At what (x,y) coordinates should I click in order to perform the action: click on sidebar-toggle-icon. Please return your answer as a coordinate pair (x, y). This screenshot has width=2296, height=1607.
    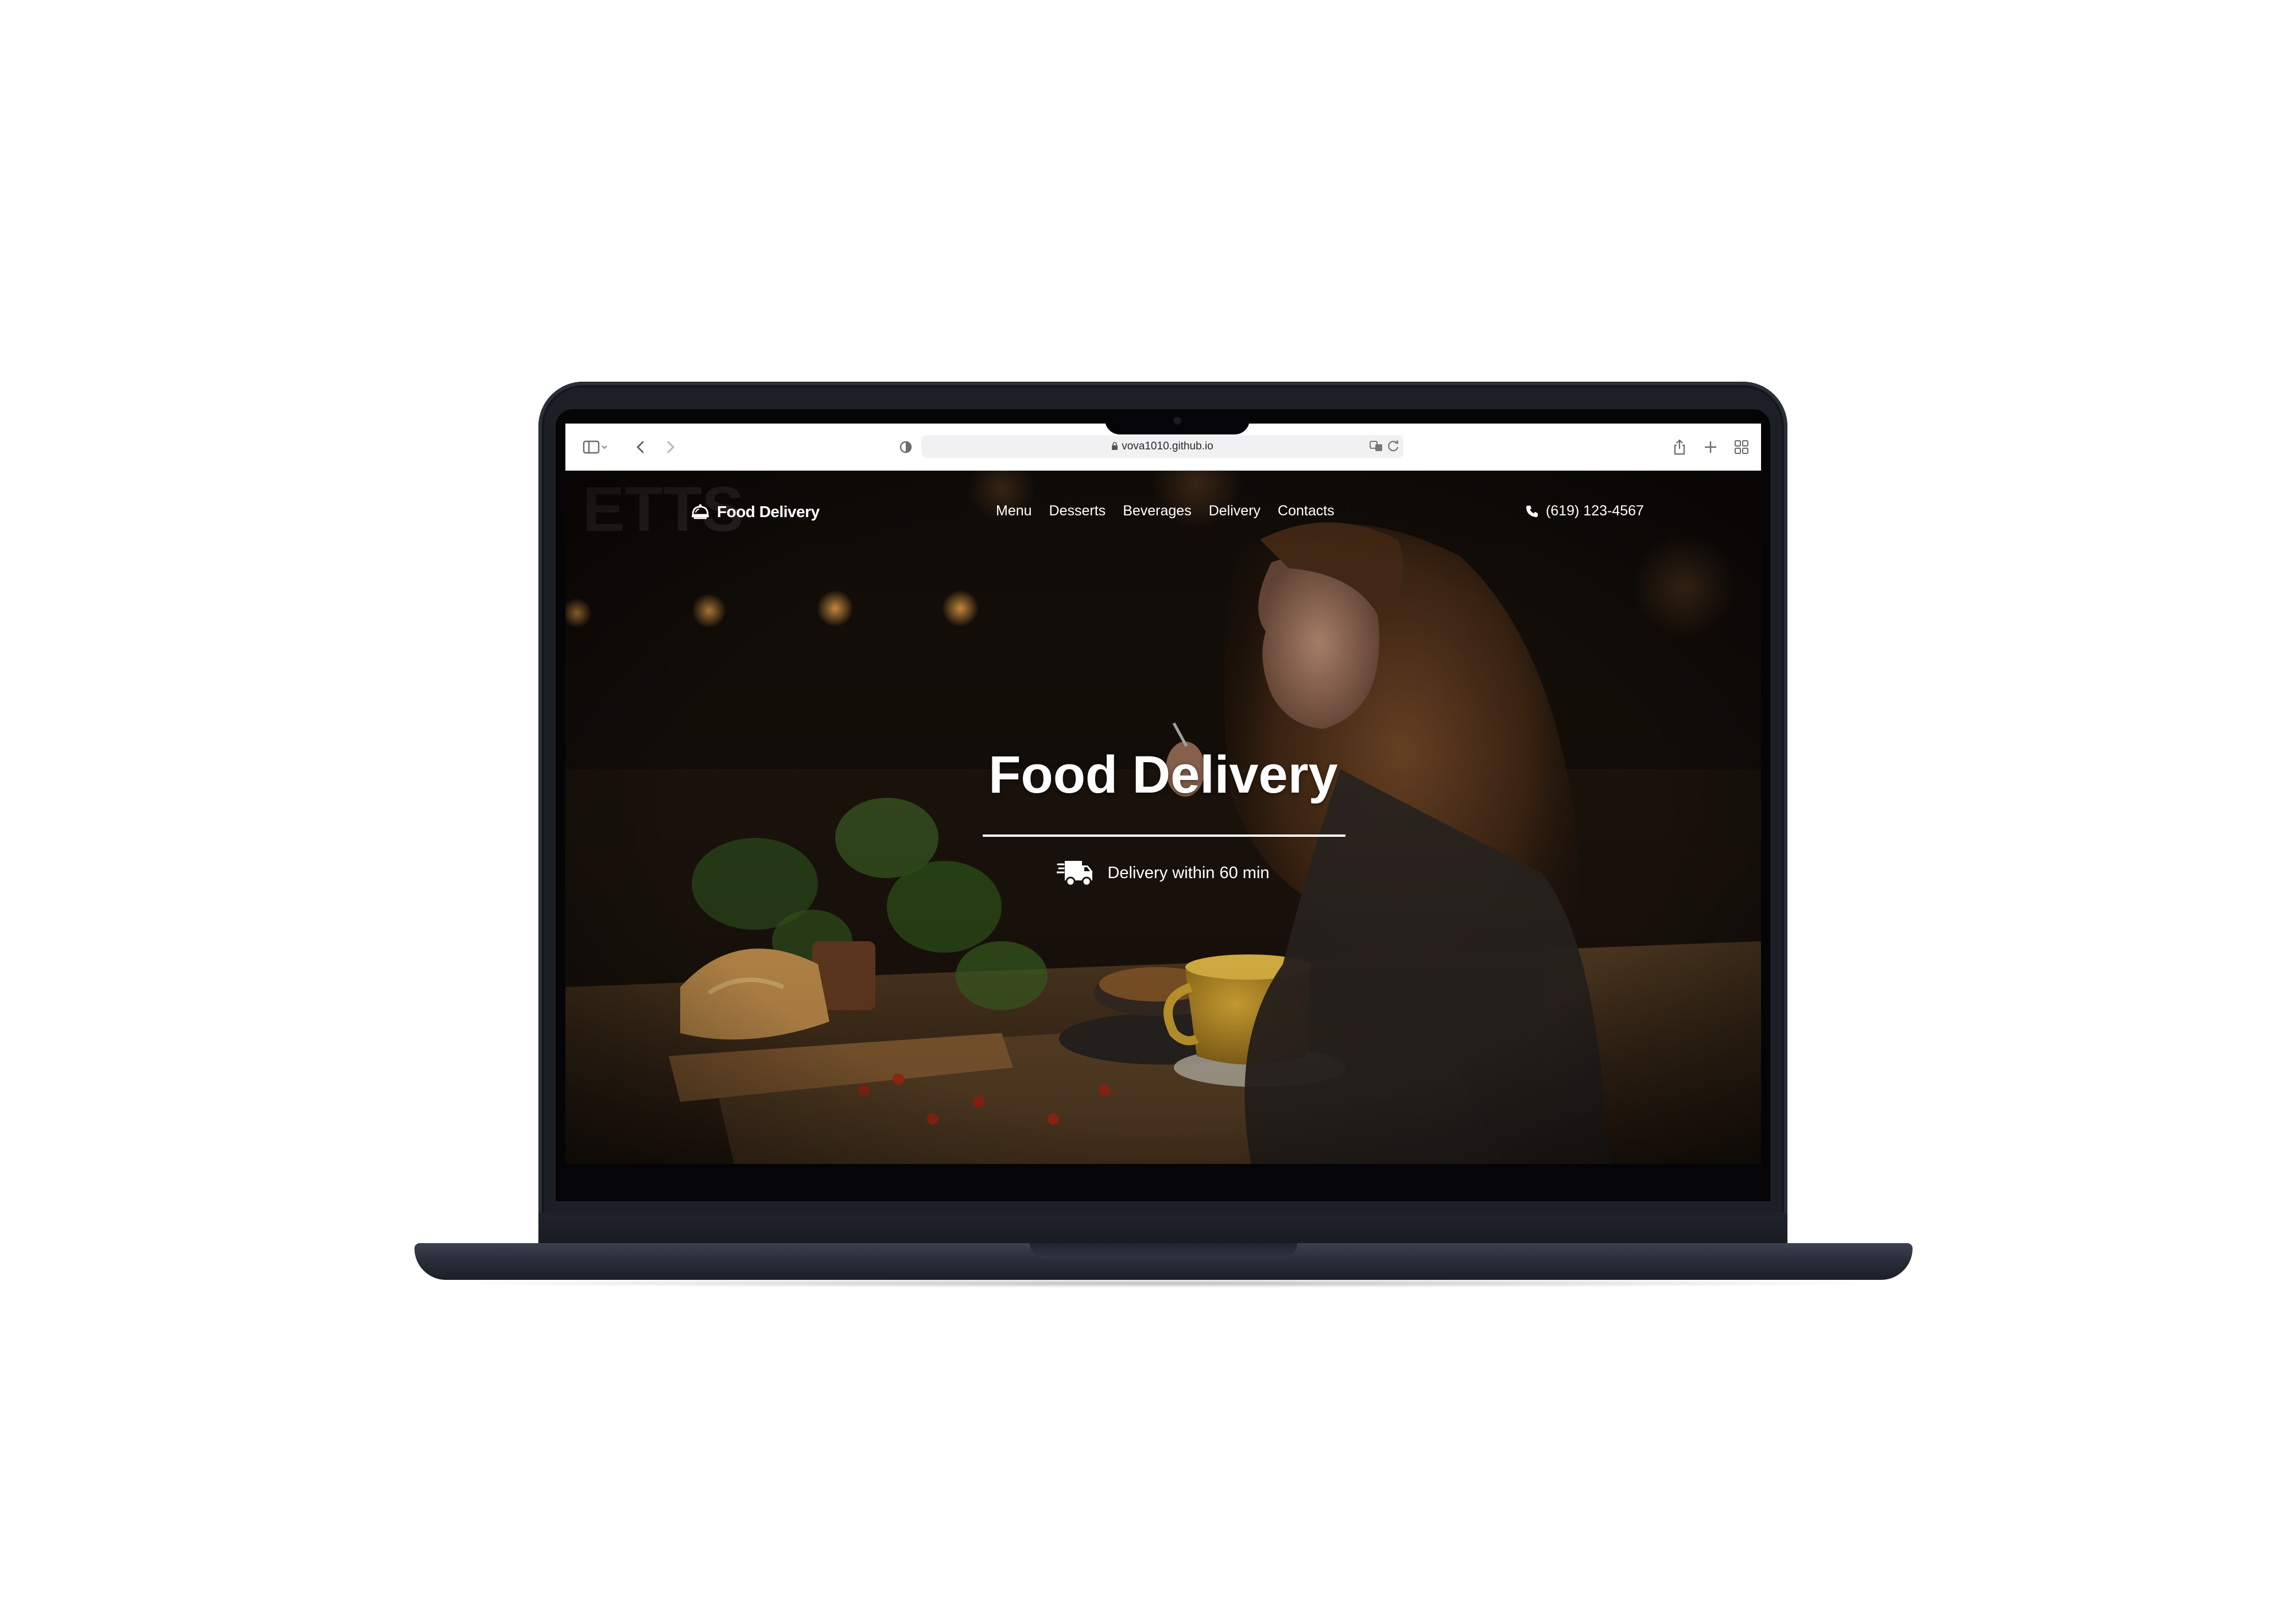
    Looking at the image, I should click on (595, 447).